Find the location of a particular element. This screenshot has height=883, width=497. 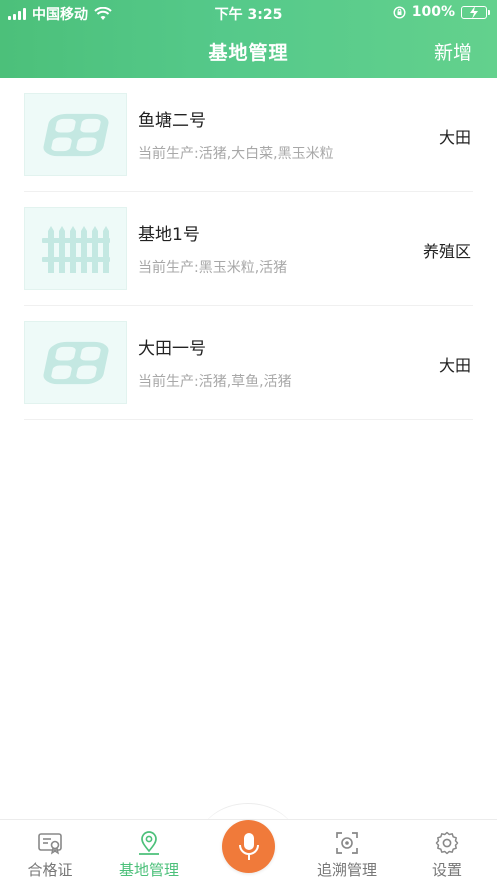

current-production-value: 黑玉米粒,活猪 is located at coordinates (243, 268).